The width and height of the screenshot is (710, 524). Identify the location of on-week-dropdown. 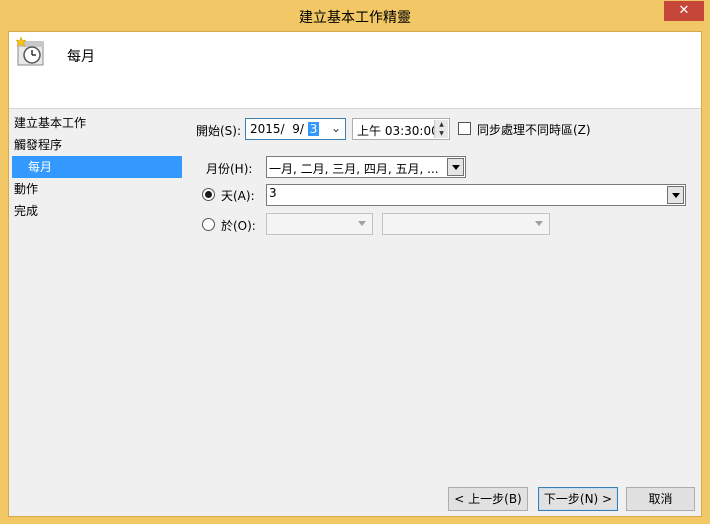
(319, 224).